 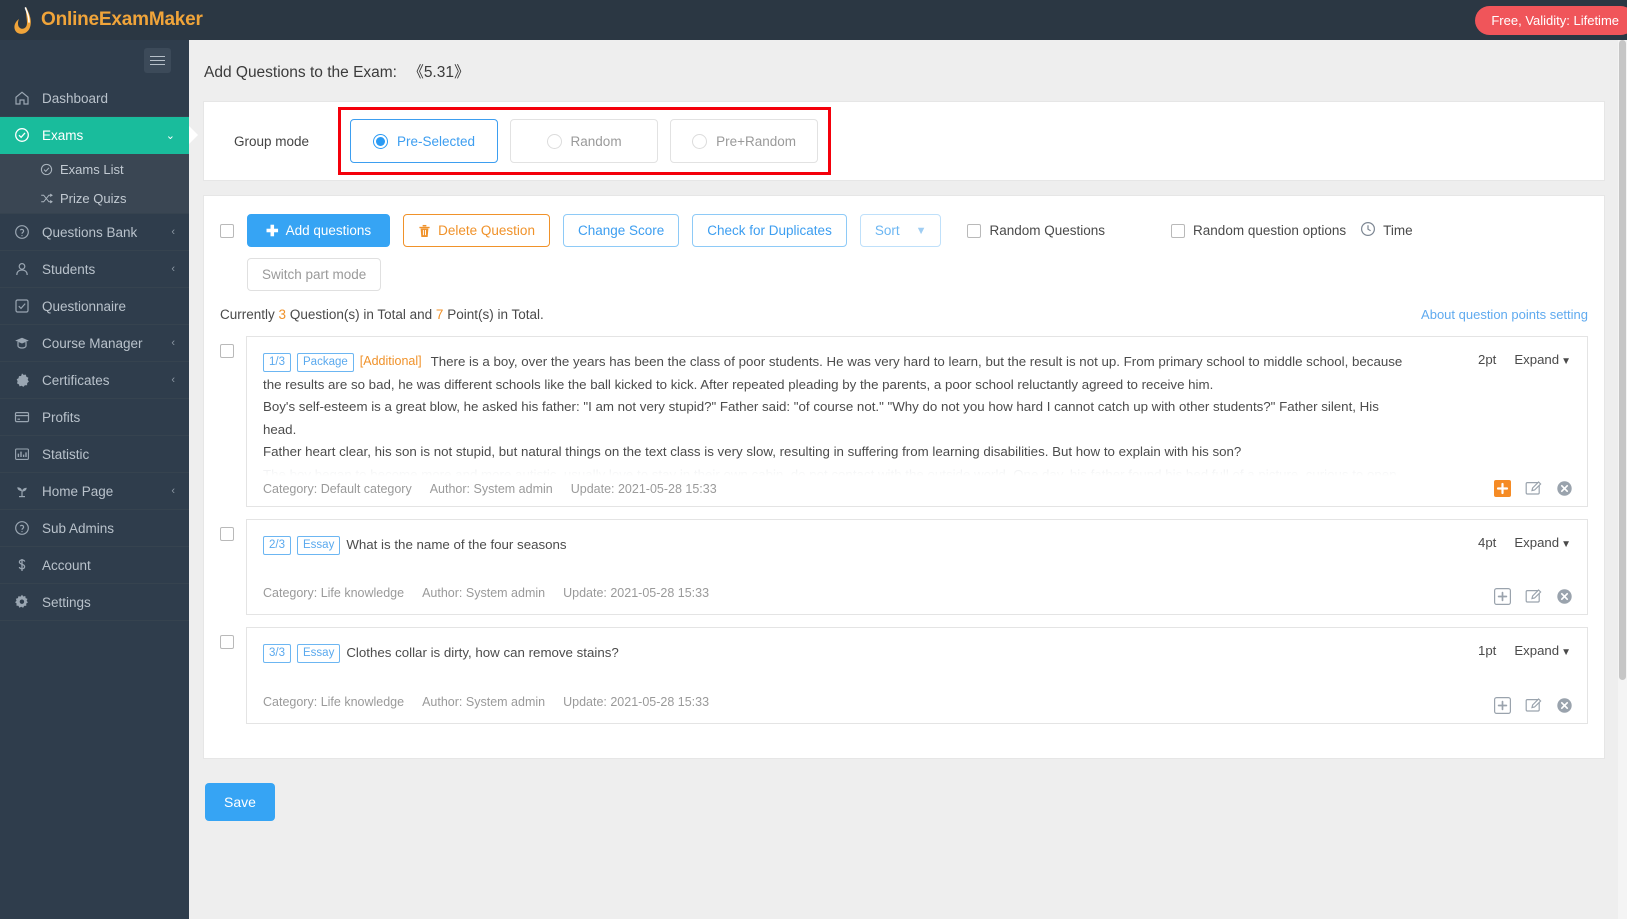 I want to click on question-type-tag: Essay, so click(x=319, y=653).